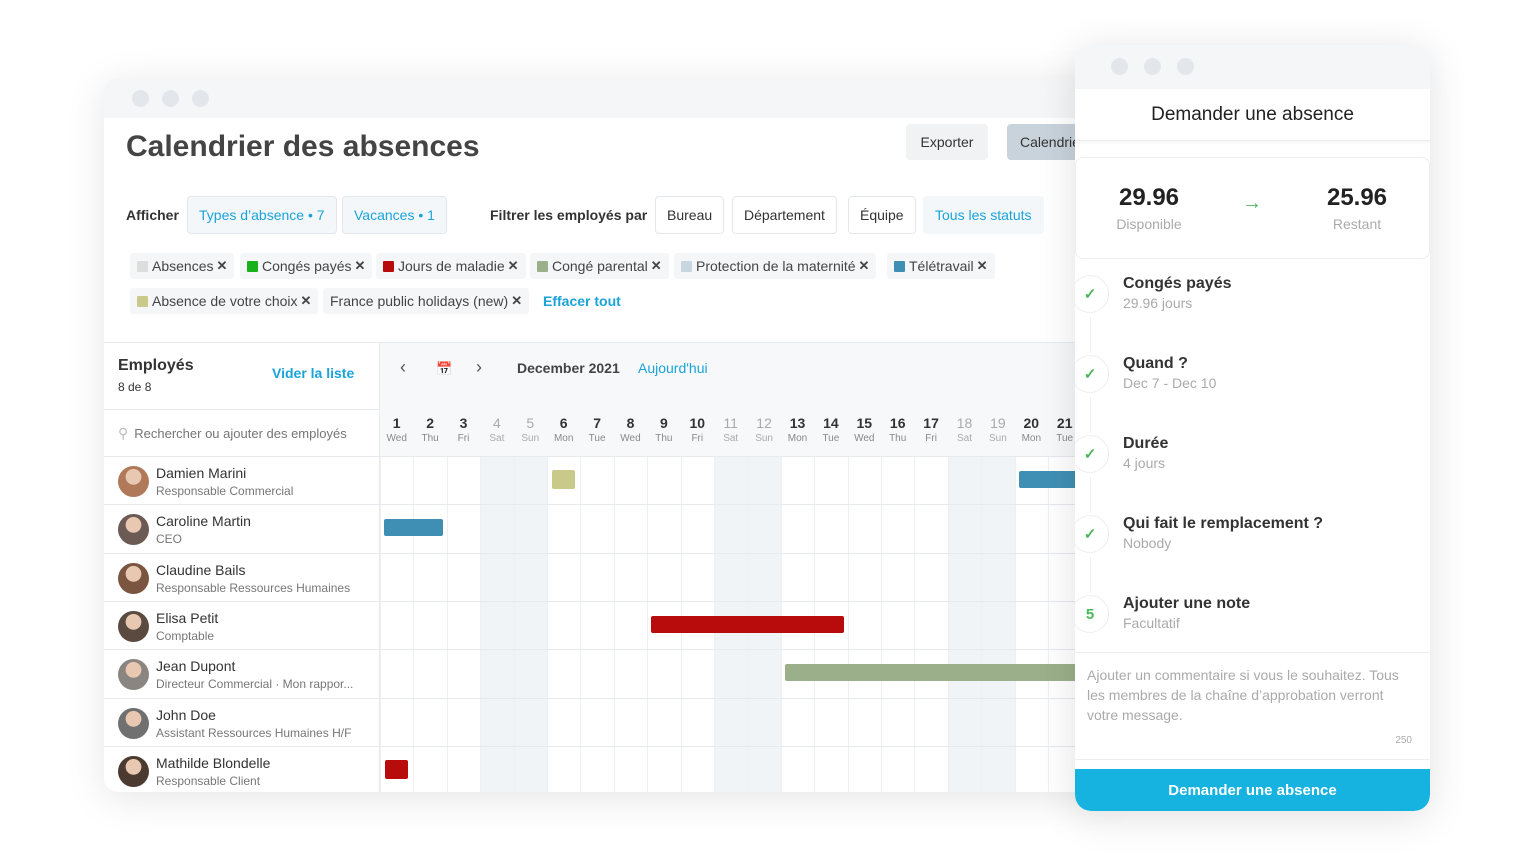 The height and width of the screenshot is (856, 1536). Describe the element at coordinates (196, 666) in the screenshot. I see `employee-name: Jean Dupont` at that location.